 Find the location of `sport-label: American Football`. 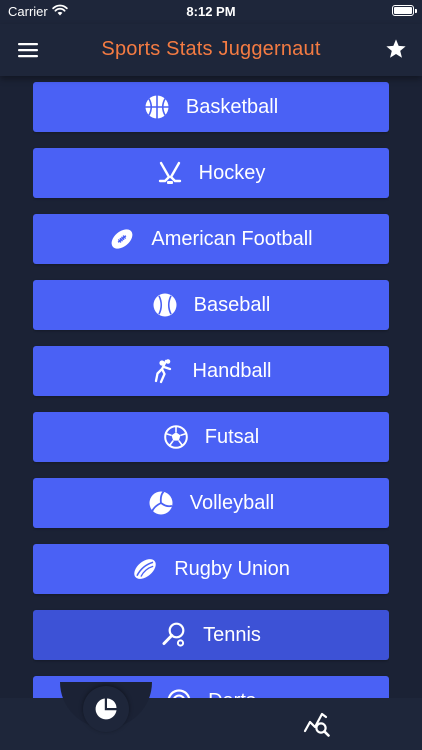

sport-label: American Football is located at coordinates (232, 238).